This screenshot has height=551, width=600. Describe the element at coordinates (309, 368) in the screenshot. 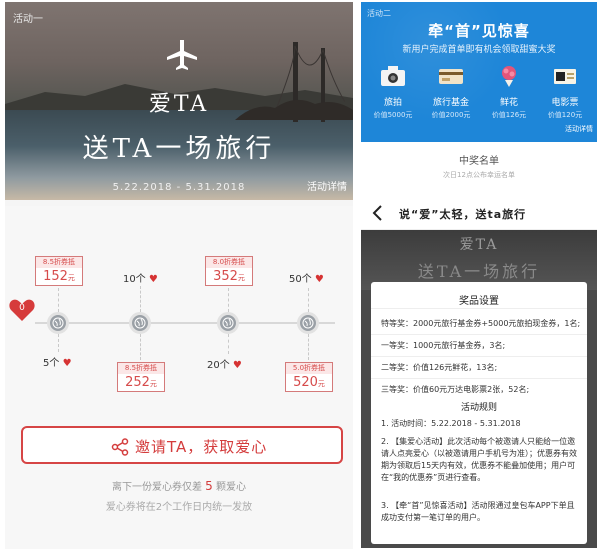

I see `coupon-label: 5.0折券抵` at that location.